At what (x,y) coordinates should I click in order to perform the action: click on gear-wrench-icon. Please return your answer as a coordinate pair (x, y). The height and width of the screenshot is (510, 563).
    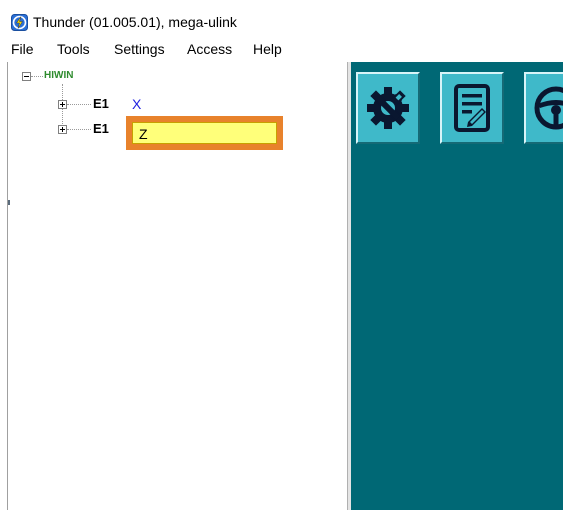
    Looking at the image, I should click on (388, 108).